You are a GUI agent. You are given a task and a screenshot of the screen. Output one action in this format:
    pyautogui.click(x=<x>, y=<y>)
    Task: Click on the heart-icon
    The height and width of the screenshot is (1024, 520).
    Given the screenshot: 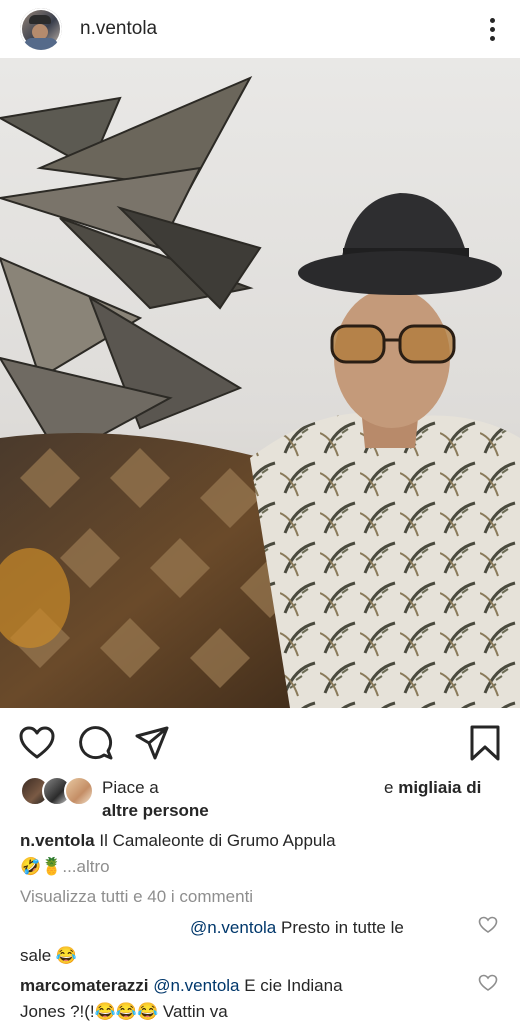 What is the action you would take?
    pyautogui.click(x=37, y=743)
    